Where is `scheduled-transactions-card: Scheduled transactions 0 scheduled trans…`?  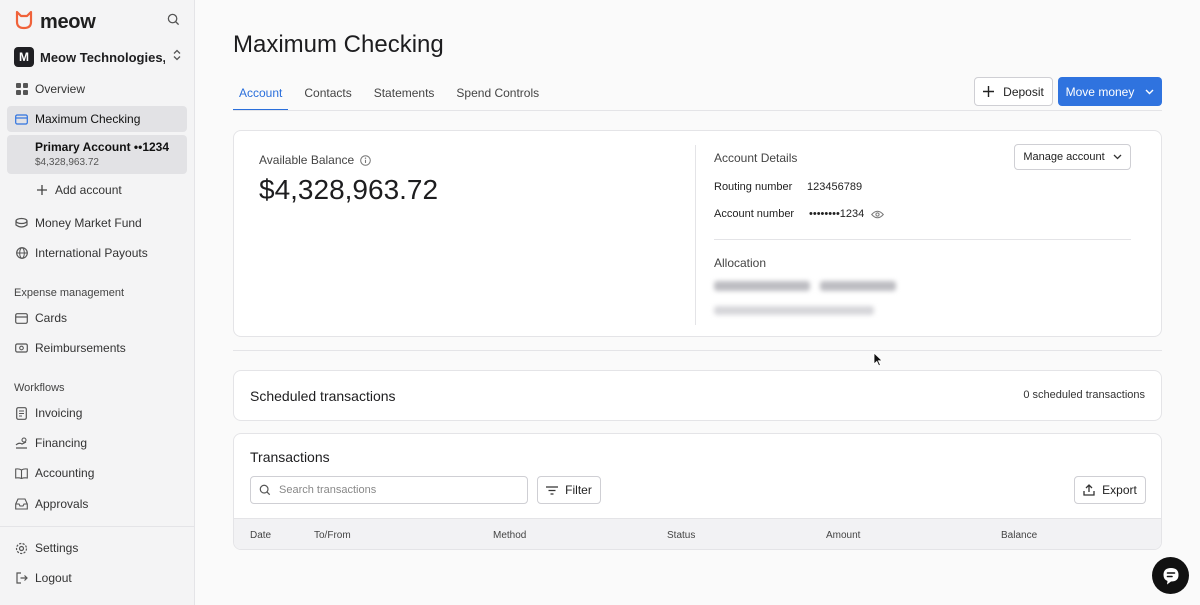 scheduled-transactions-card: Scheduled transactions 0 scheduled trans… is located at coordinates (697, 395).